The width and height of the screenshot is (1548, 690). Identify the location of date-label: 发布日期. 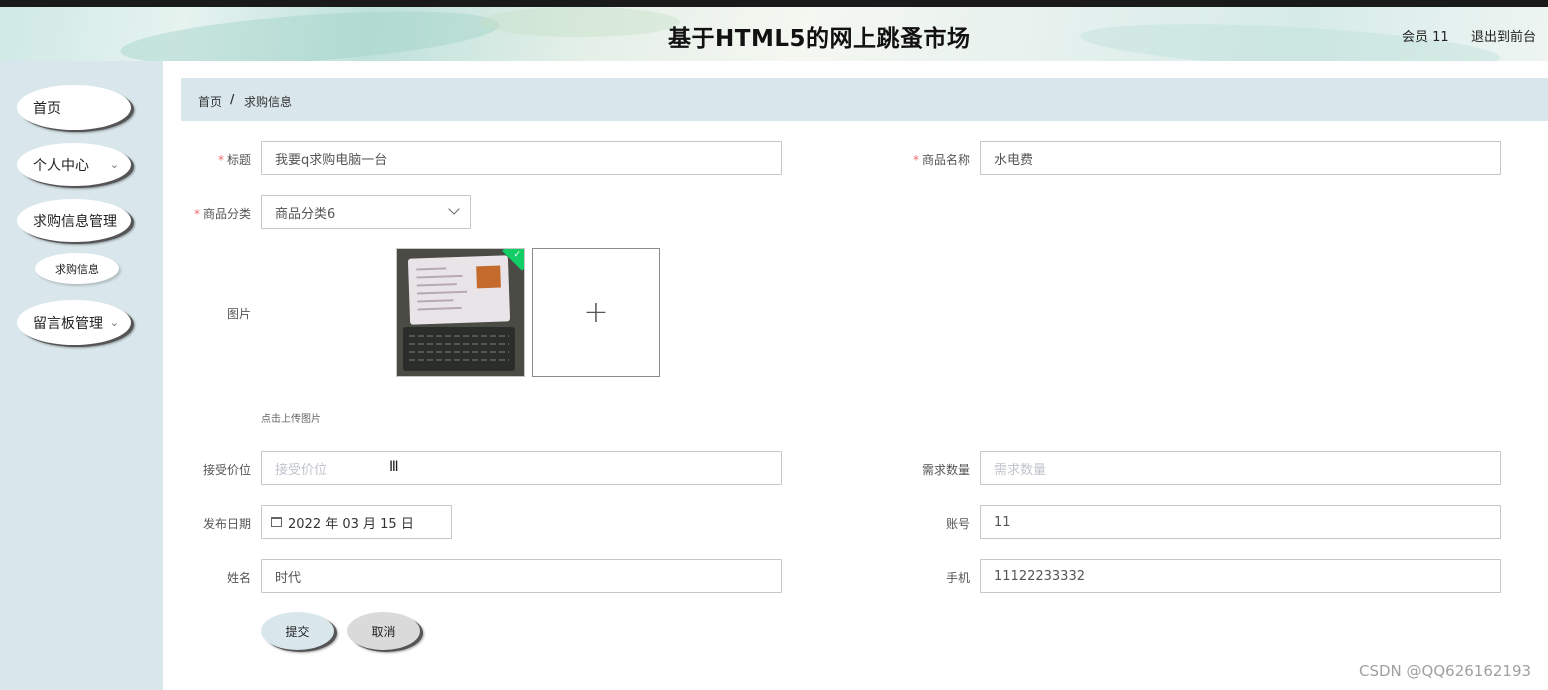
(226, 524).